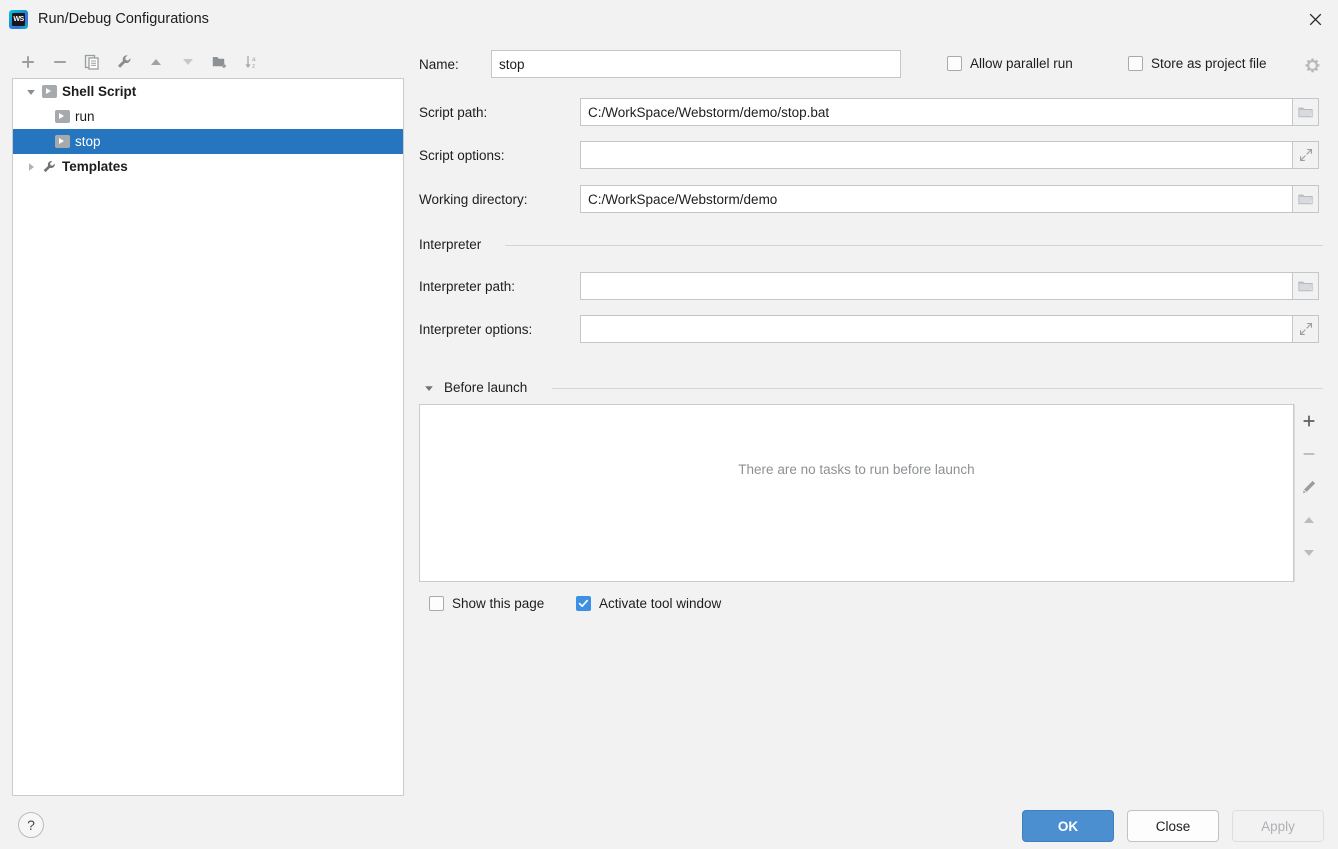  Describe the element at coordinates (498, 603) in the screenshot. I see `show-this-page-label: Show this page` at that location.